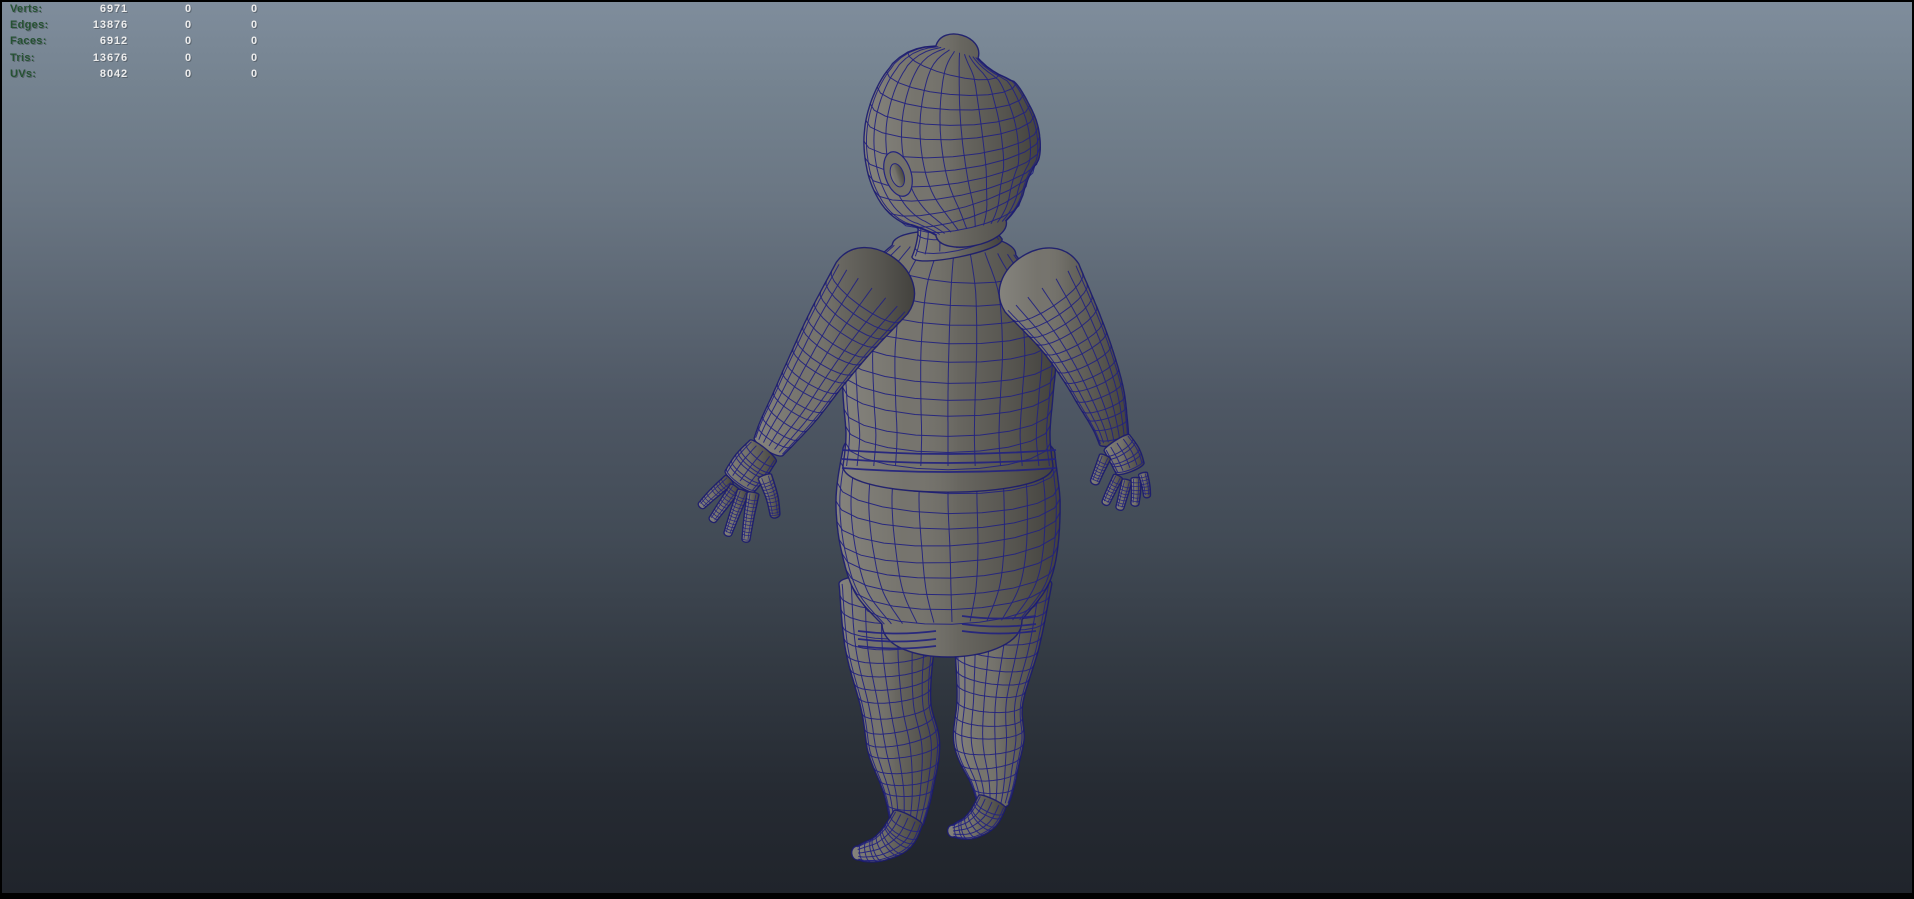 The width and height of the screenshot is (1914, 899). I want to click on model-part-right-foot, so click(976, 817).